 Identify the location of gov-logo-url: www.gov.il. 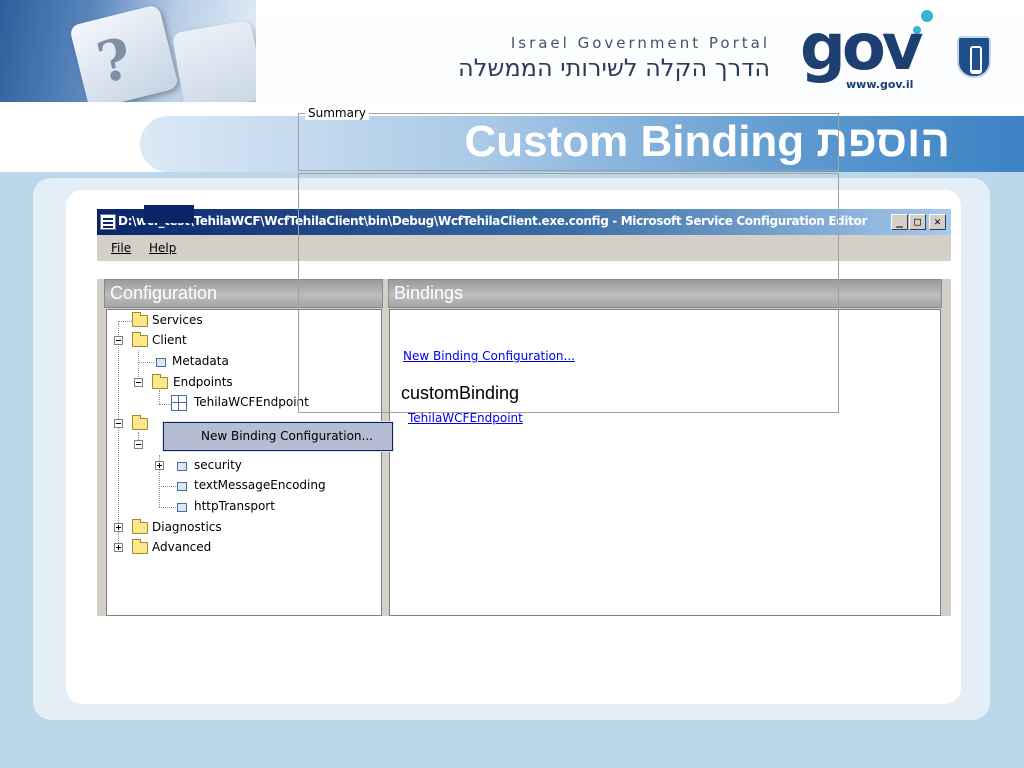
(880, 84).